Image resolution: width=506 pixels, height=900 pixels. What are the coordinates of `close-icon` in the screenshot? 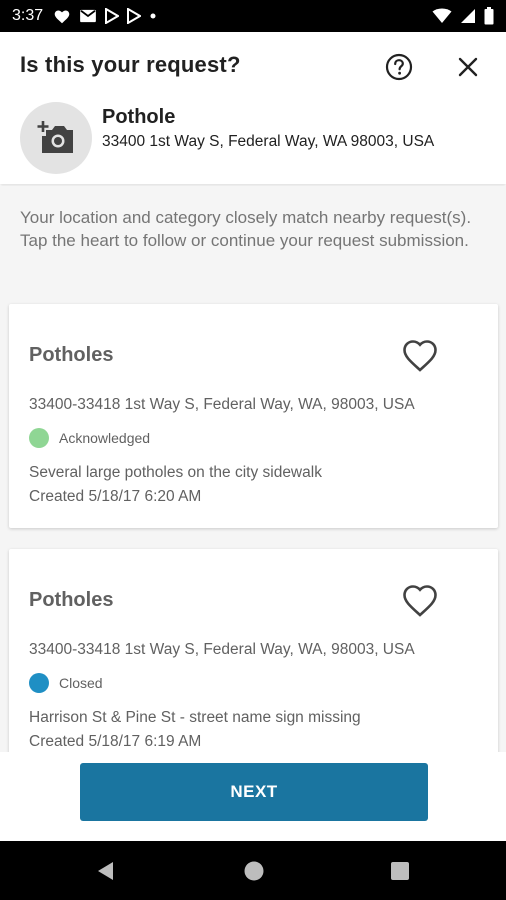 It's located at (468, 67).